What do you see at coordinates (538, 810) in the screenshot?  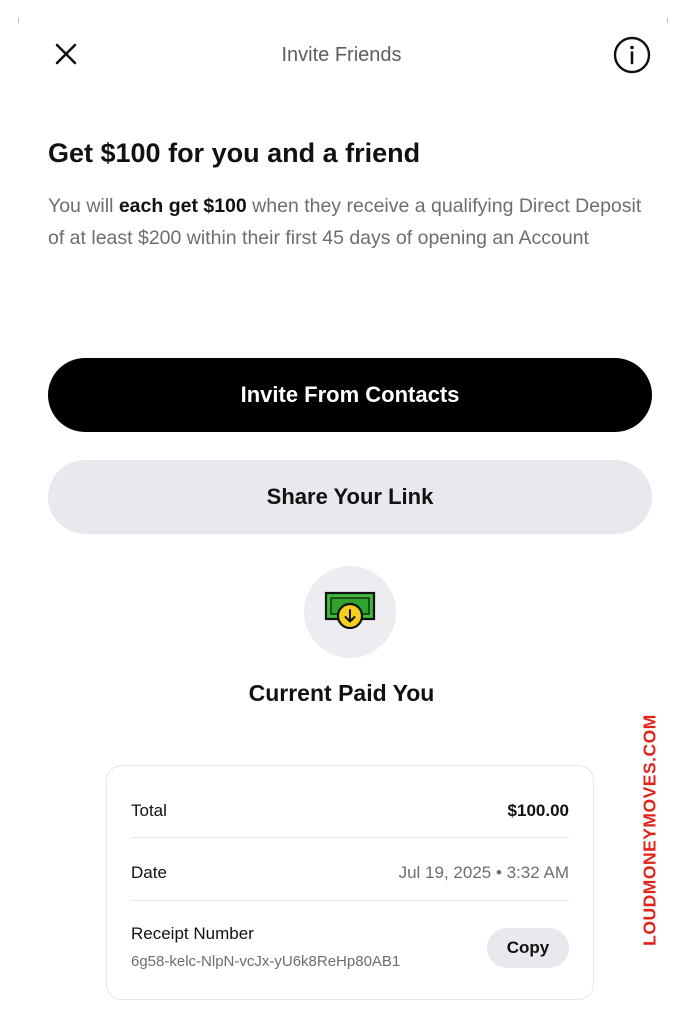 I see `total-value: $100.00` at bounding box center [538, 810].